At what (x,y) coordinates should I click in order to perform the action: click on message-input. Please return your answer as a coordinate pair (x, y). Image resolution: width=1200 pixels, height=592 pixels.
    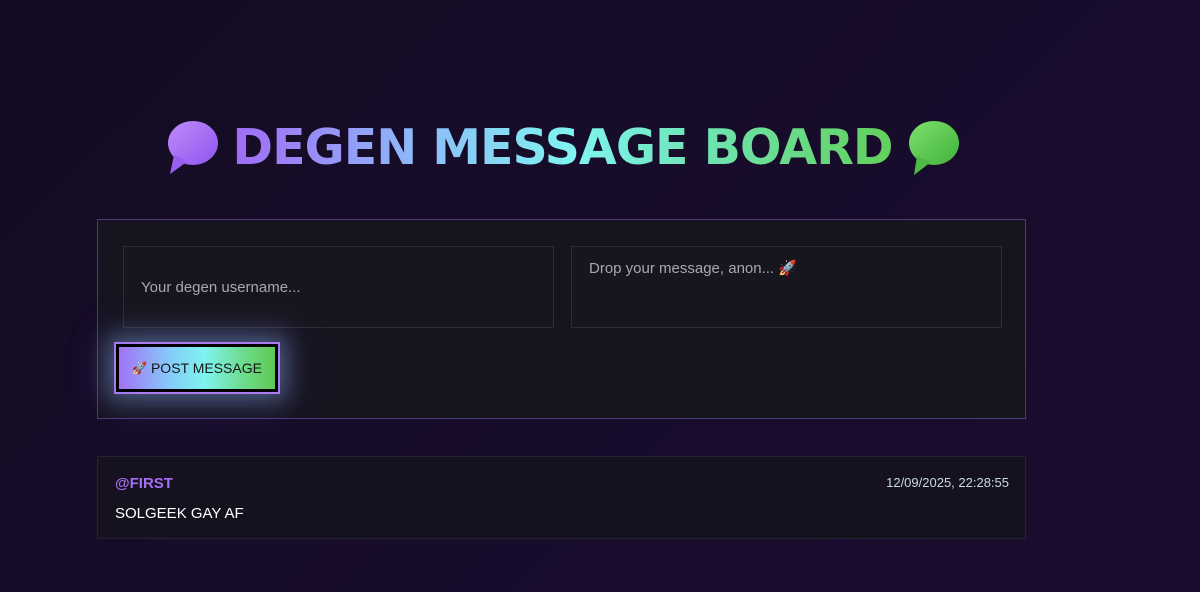
    Looking at the image, I should click on (786, 287).